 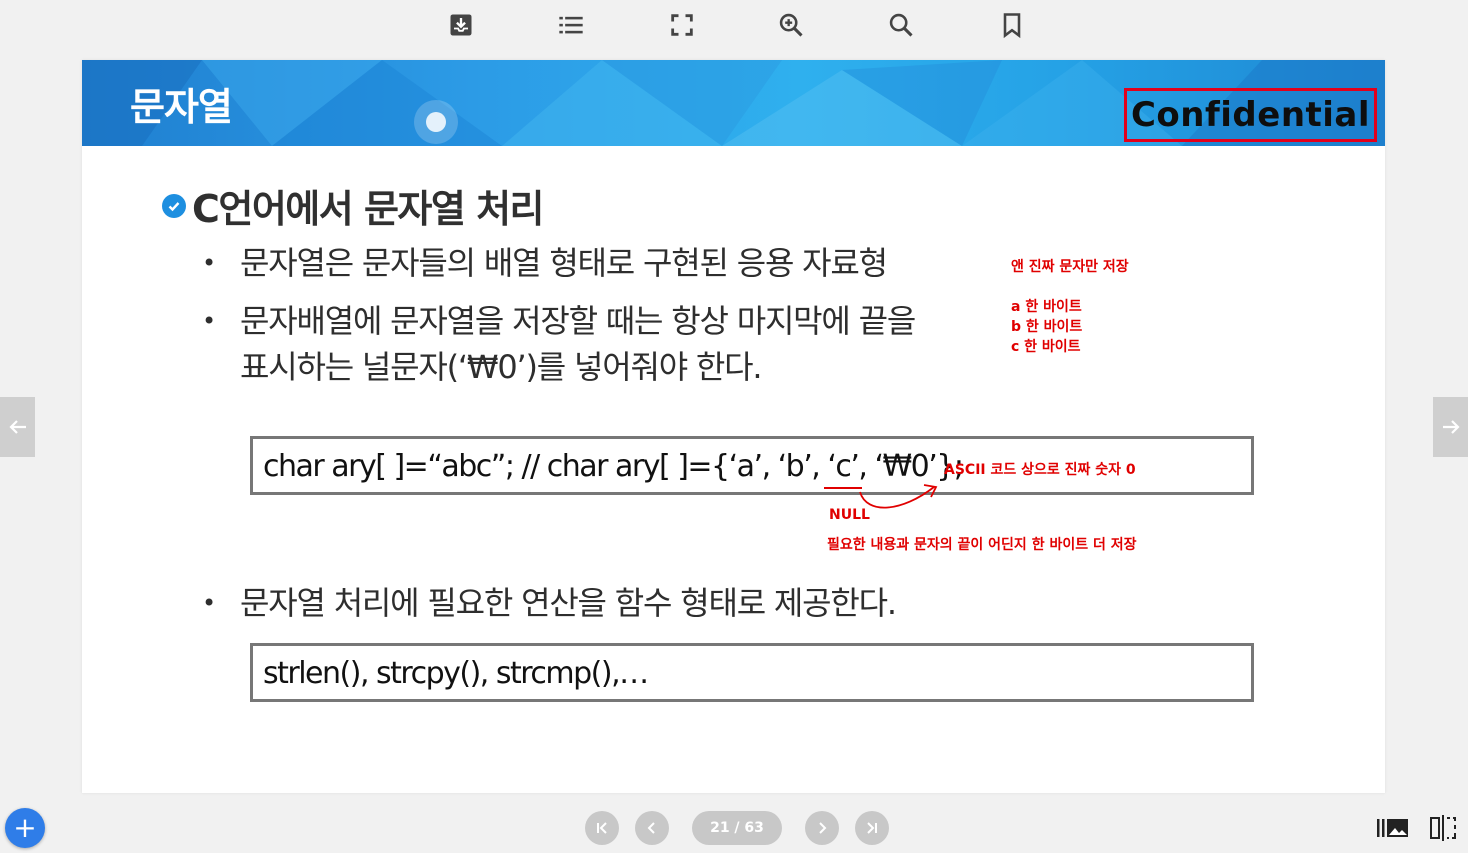 I want to click on gallery-icon, so click(x=1392, y=828).